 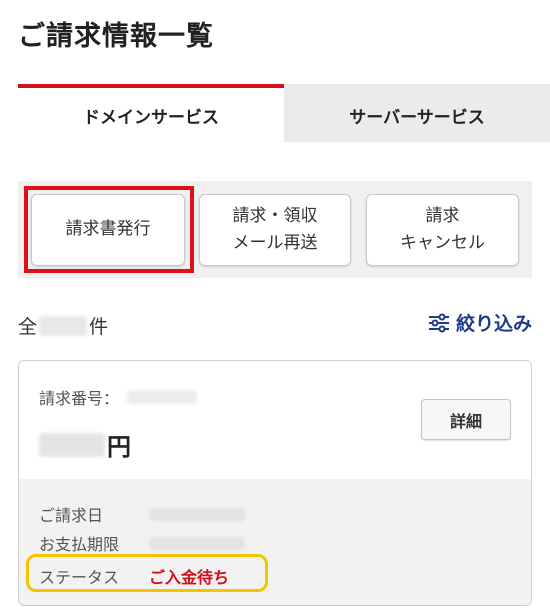 I want to click on resend-email-button: 請求・領収 メール再送, so click(x=275, y=230).